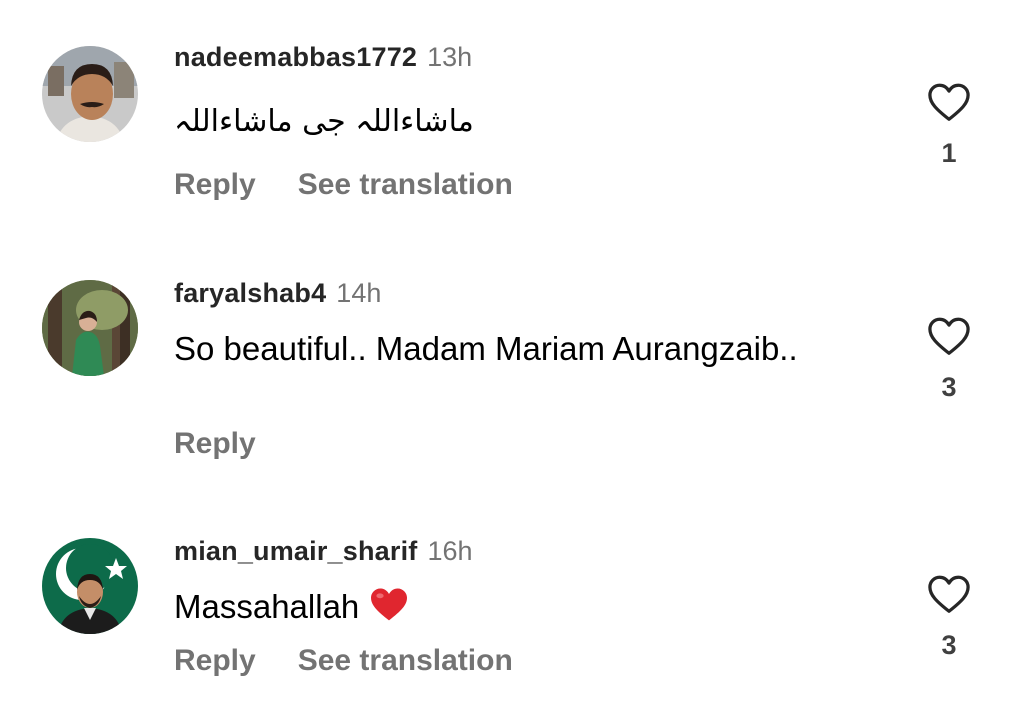  I want to click on comment-text: ماشاءاللہ جی ماشاءاللہ, so click(324, 121).